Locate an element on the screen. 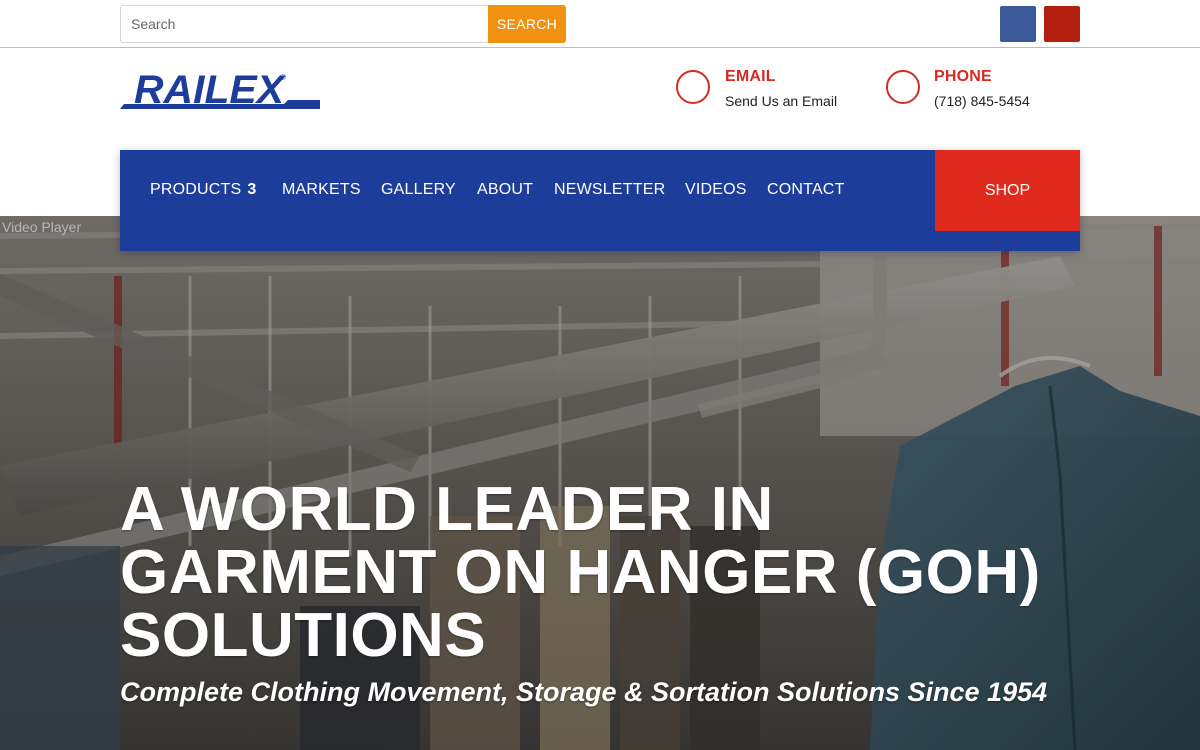 The width and height of the screenshot is (1200, 750). registered-mark: ® is located at coordinates (283, 77).